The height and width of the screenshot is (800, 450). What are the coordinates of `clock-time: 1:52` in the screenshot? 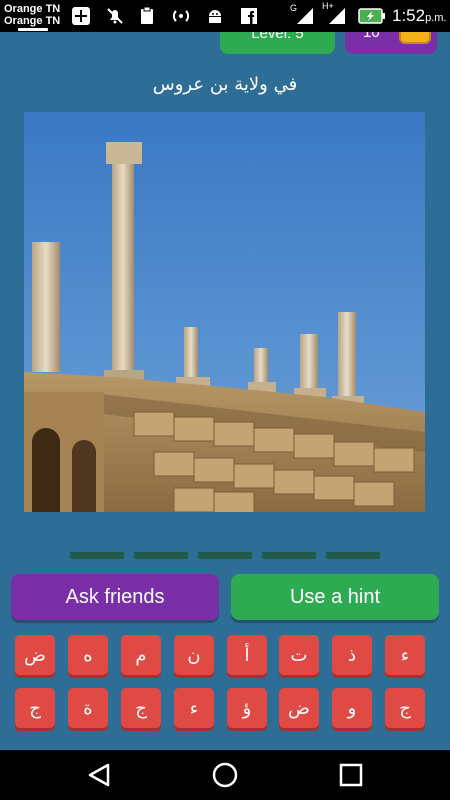 It's located at (409, 15).